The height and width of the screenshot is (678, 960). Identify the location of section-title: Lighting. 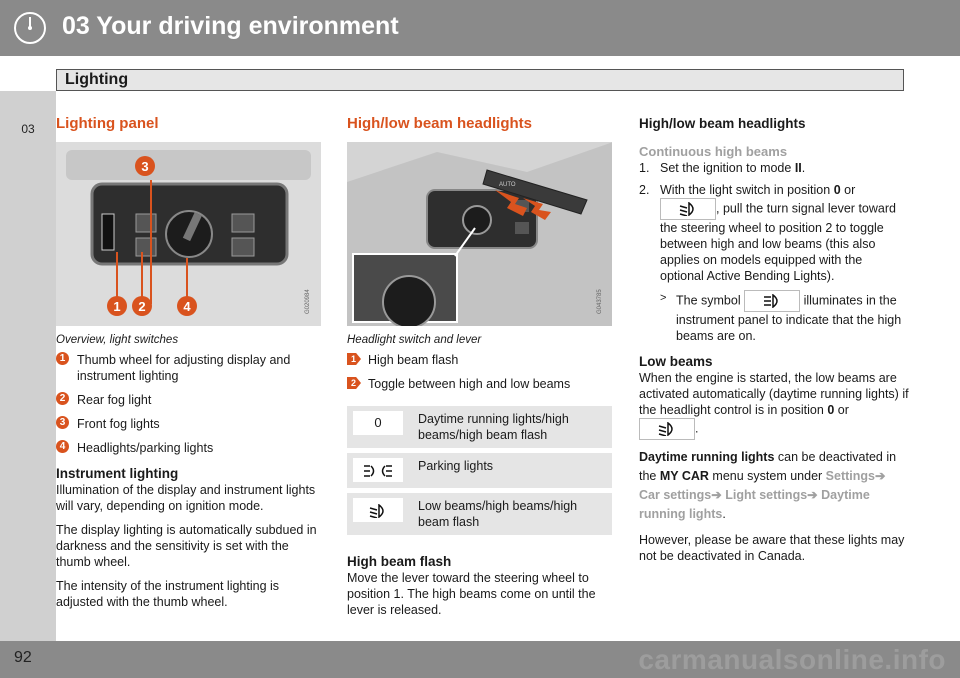
(97, 79).